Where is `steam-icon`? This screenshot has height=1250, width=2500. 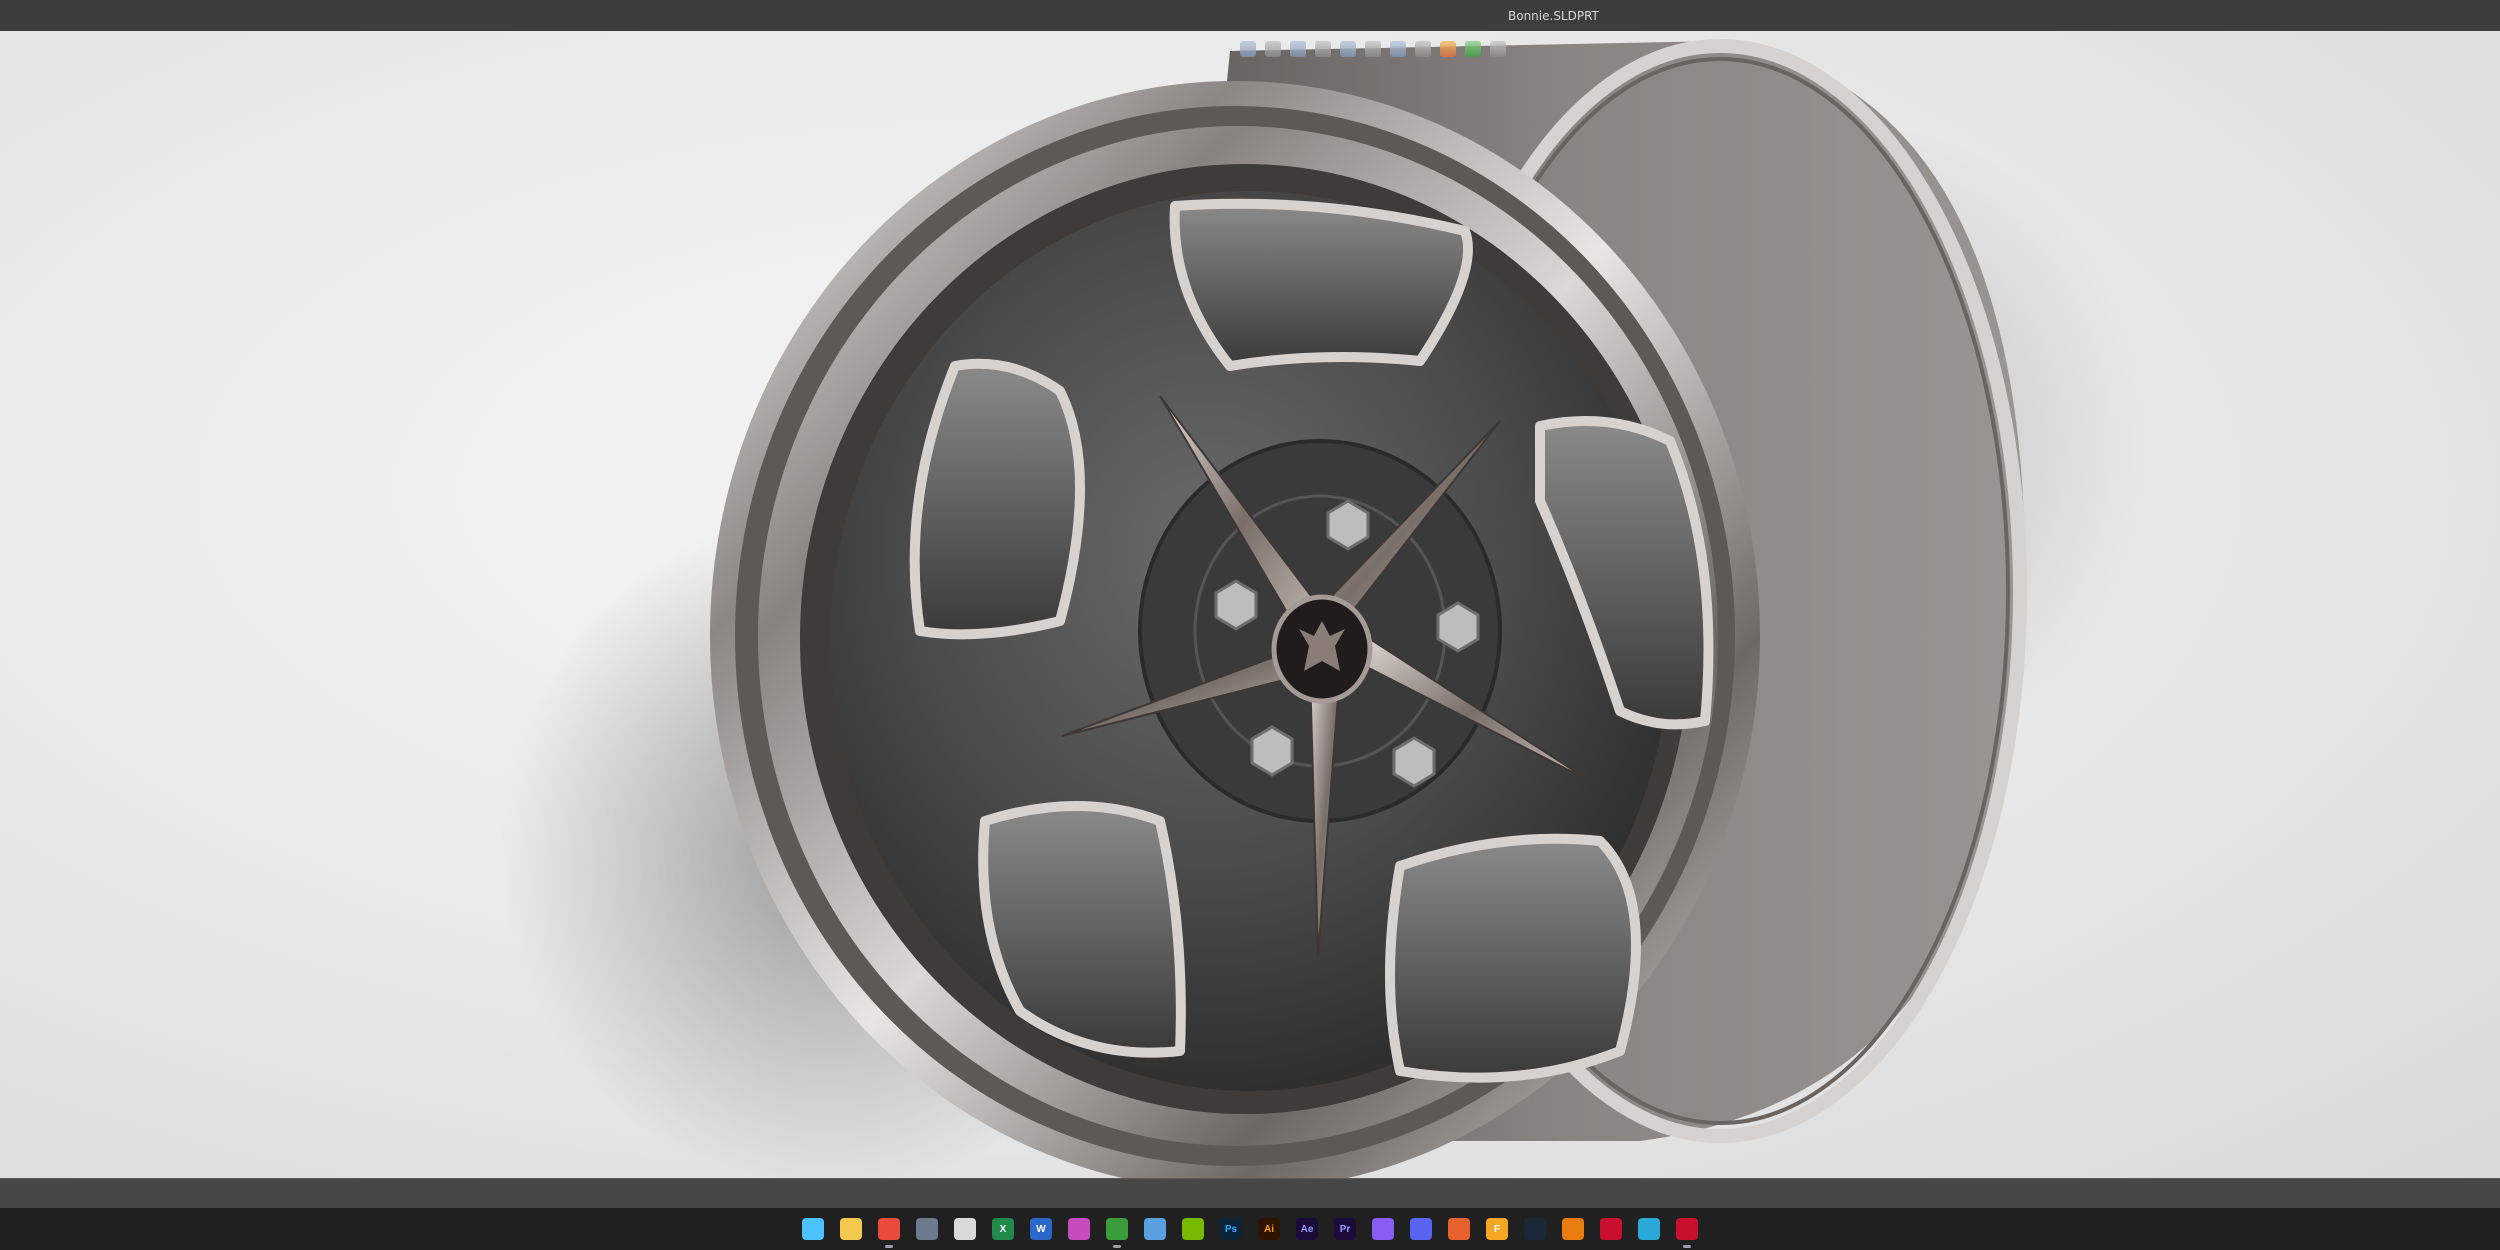 steam-icon is located at coordinates (1535, 1229).